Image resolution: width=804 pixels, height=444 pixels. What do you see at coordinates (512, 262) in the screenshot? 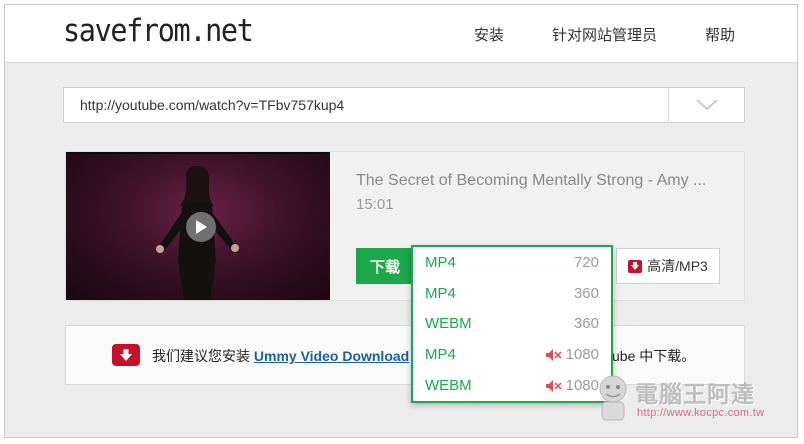
I see `format-option: MP4 720` at bounding box center [512, 262].